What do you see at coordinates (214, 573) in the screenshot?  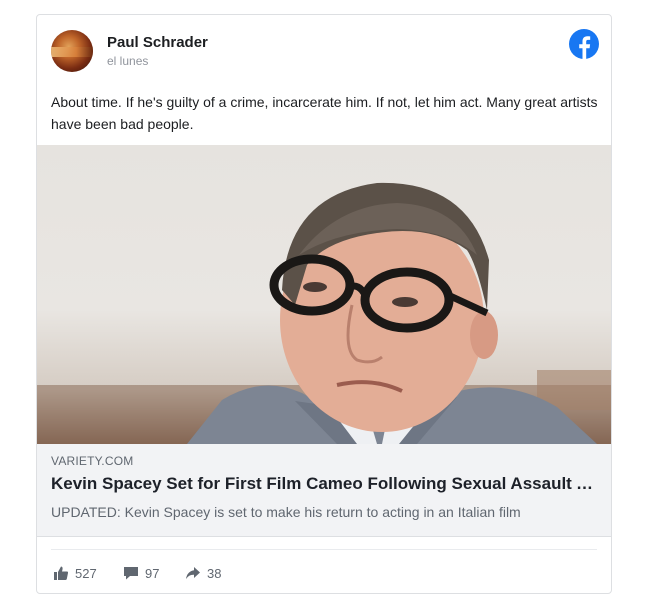 I see `shares-count: 38` at bounding box center [214, 573].